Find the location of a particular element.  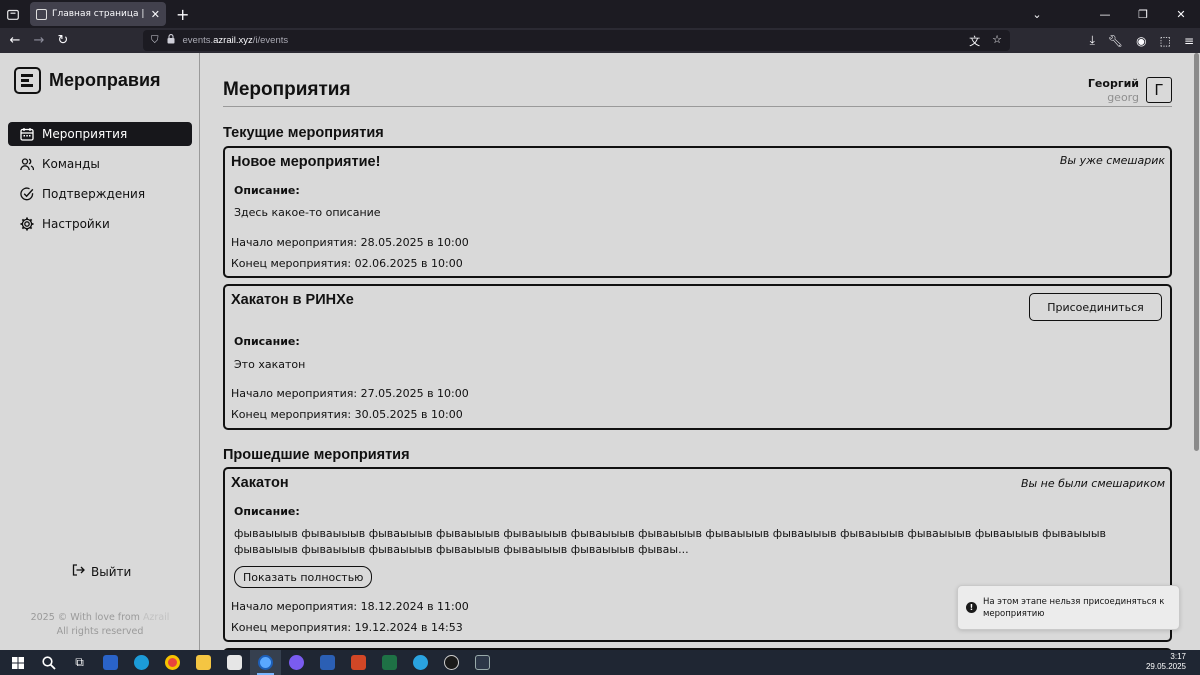

sidebar-item-settings: Настройки is located at coordinates (100, 224).